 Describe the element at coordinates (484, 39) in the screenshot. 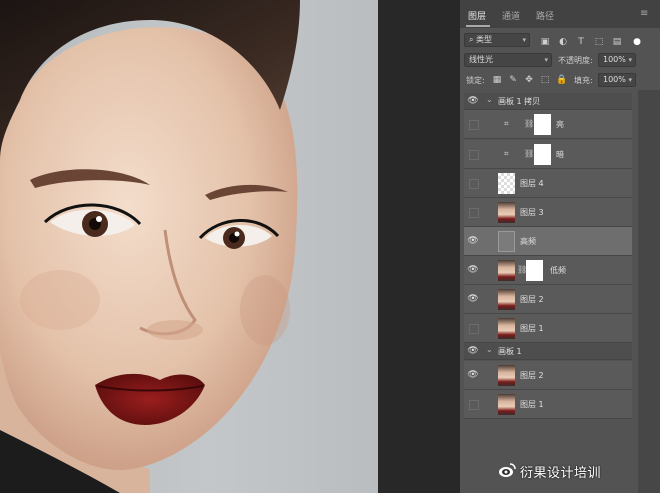

I see `filter-kind-label: 类型` at that location.